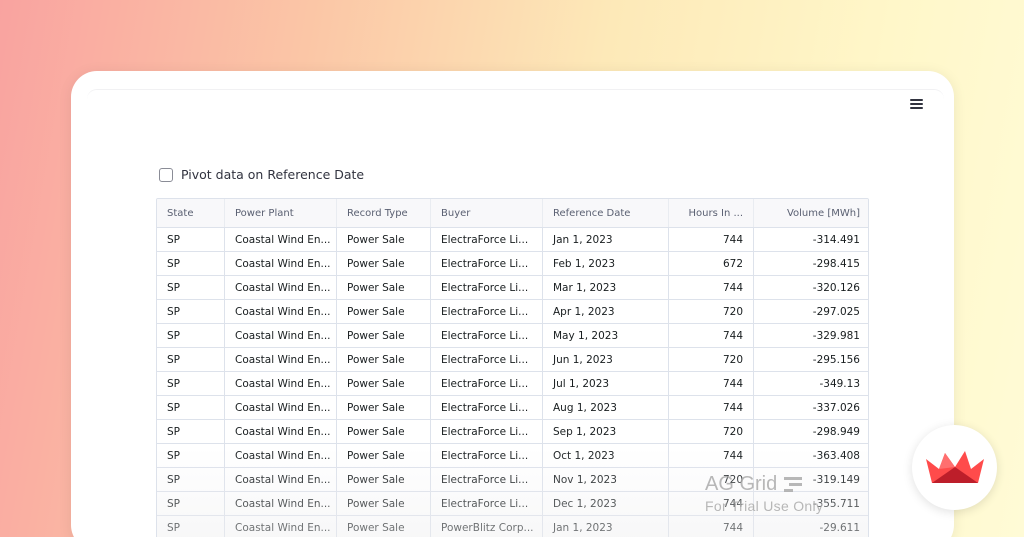  Describe the element at coordinates (811, 287) in the screenshot. I see `cell-volume-mwh: -320.126` at that location.